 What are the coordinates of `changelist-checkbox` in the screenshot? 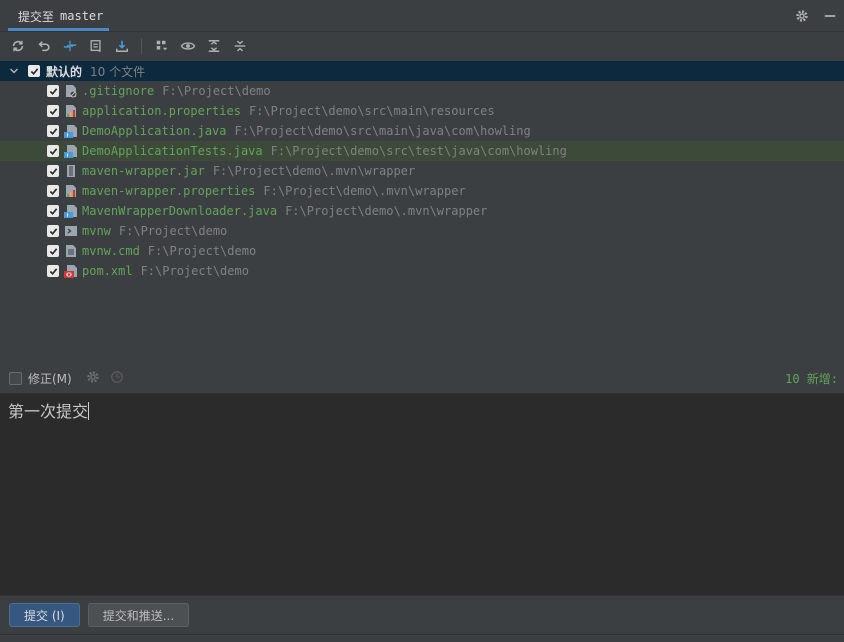 It's located at (34, 71).